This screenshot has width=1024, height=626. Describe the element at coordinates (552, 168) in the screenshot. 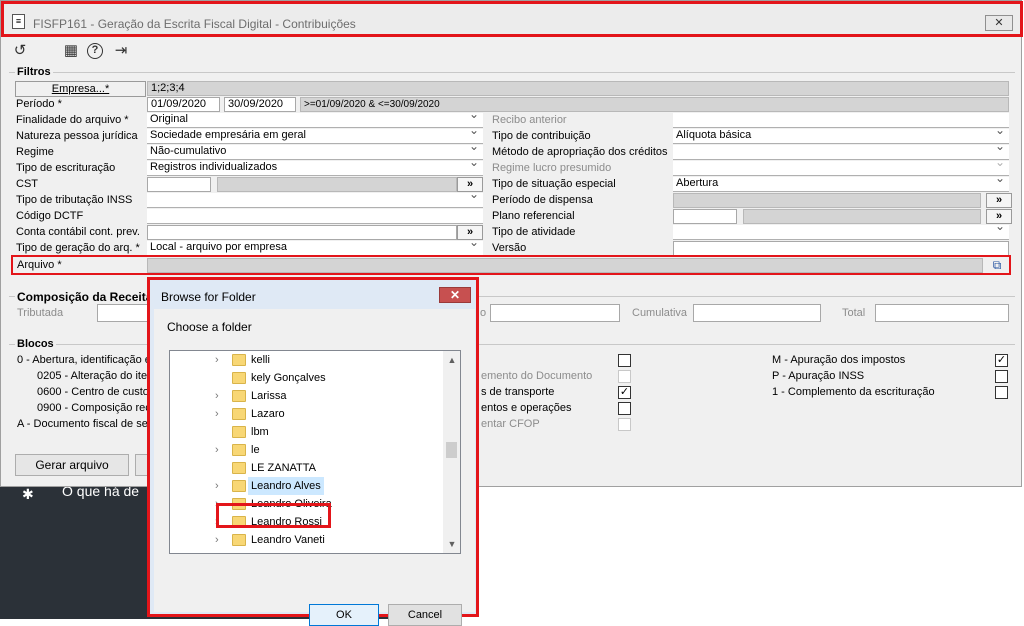

I see `regime-lucro-presumido-label: Regime lucro presumido` at that location.